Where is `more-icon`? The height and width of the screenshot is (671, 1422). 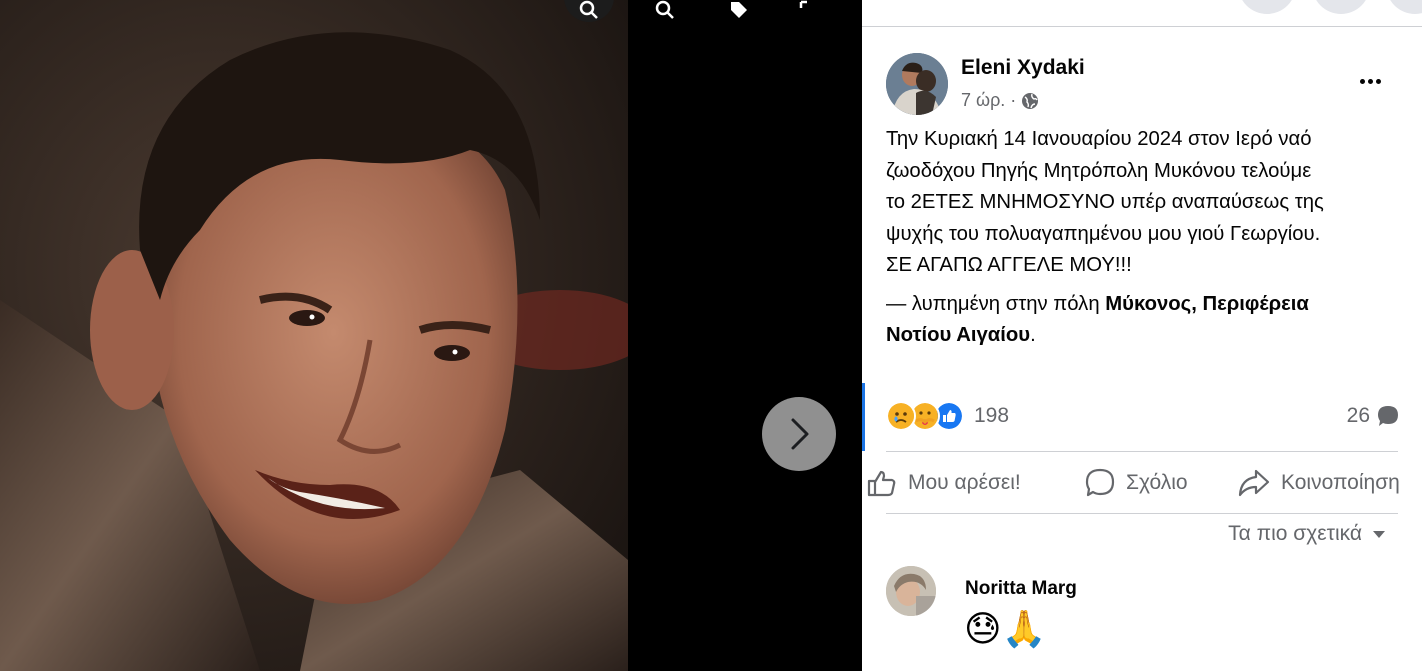
more-icon is located at coordinates (1362, 81).